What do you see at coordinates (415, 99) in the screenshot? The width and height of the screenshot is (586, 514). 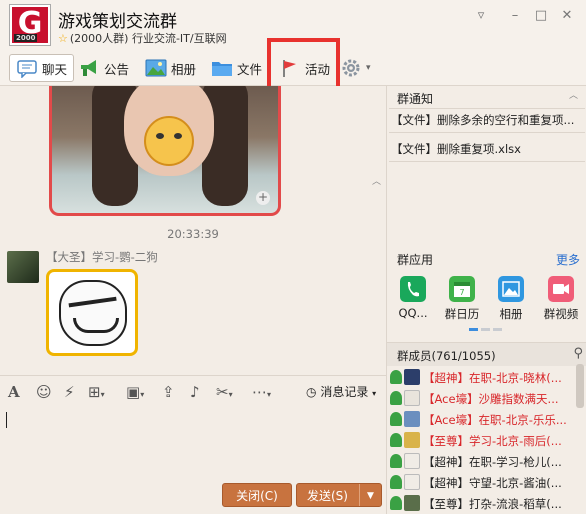 I see `notices-title: 群通知` at bounding box center [415, 99].